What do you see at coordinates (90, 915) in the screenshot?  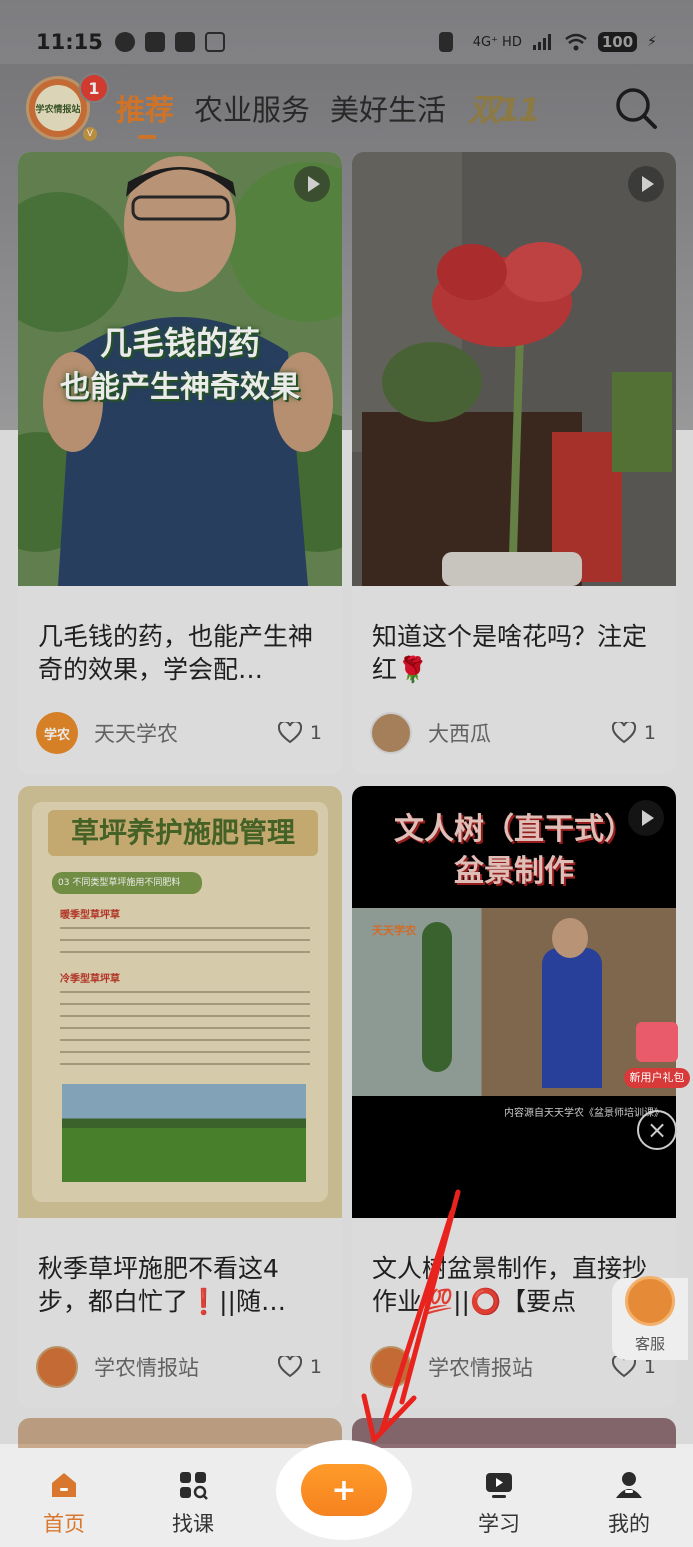 I see `section-label-1: 暖季型草坪草` at bounding box center [90, 915].